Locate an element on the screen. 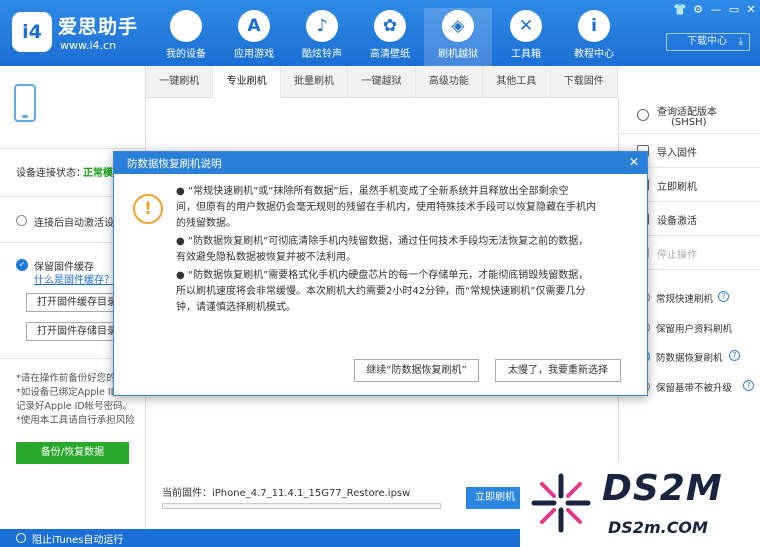  dialog-header: 防数据恢复刷机说明 ✕ is located at coordinates (380, 163).